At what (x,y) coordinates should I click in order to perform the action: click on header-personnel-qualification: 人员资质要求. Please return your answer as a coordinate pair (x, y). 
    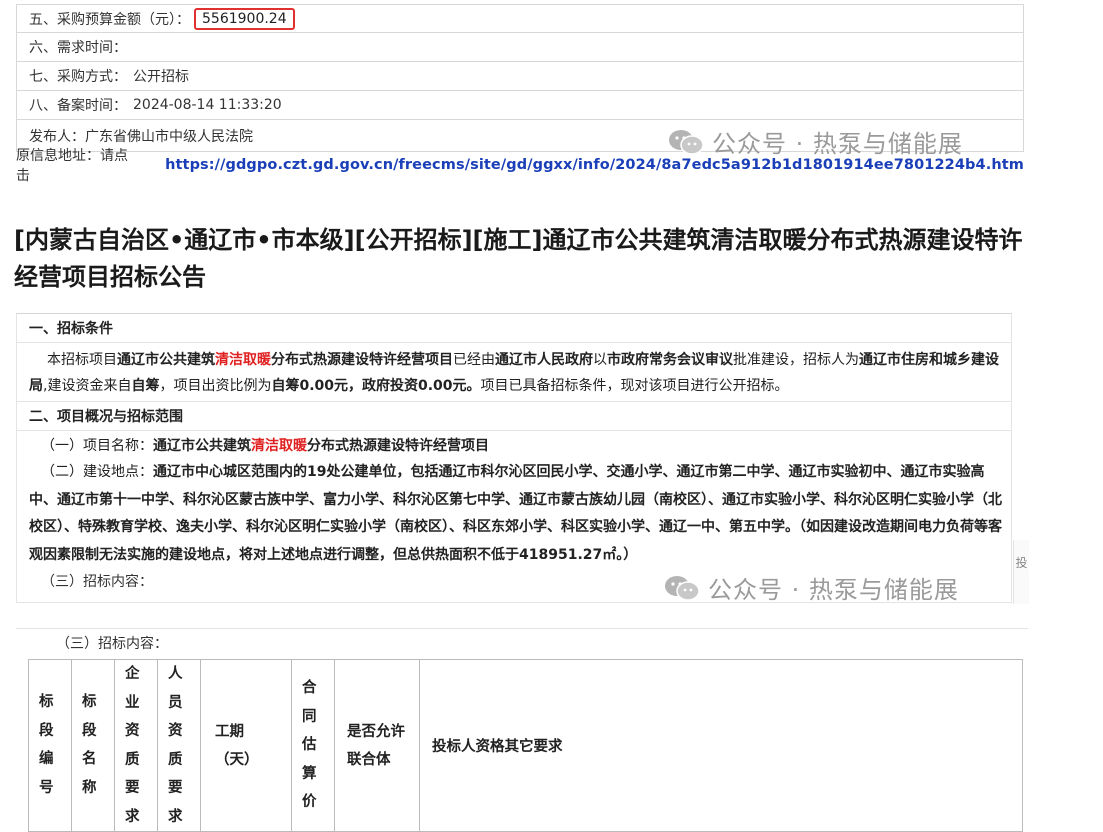
    Looking at the image, I should click on (179, 745).